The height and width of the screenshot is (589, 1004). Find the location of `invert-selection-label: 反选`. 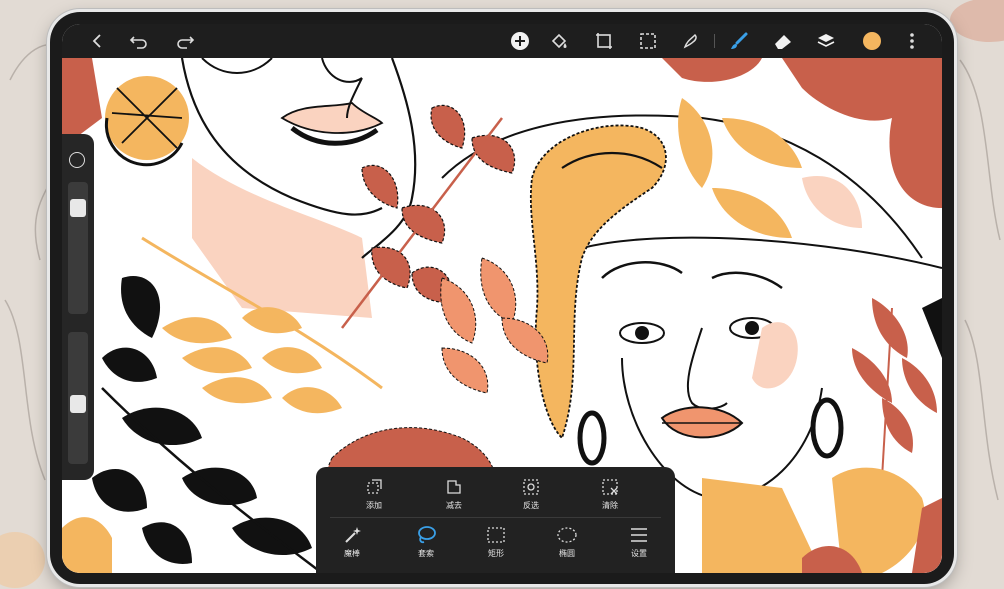

invert-selection-label: 反选 is located at coordinates (531, 505).